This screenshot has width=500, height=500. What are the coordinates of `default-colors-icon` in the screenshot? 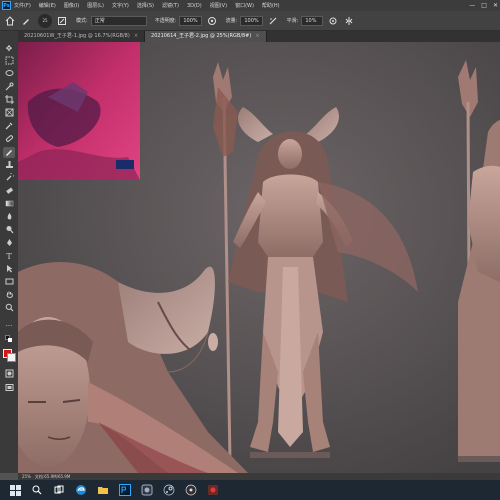 It's located at (9, 340).